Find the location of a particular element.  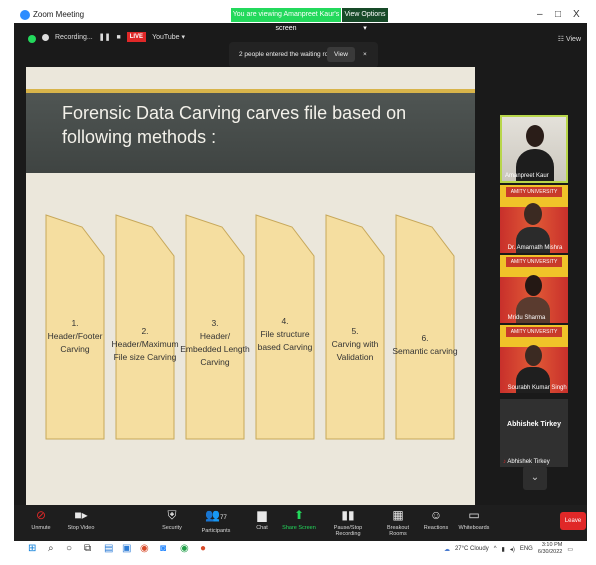

method-1: 1. Header/Footer Carving is located at coordinates (75, 336).